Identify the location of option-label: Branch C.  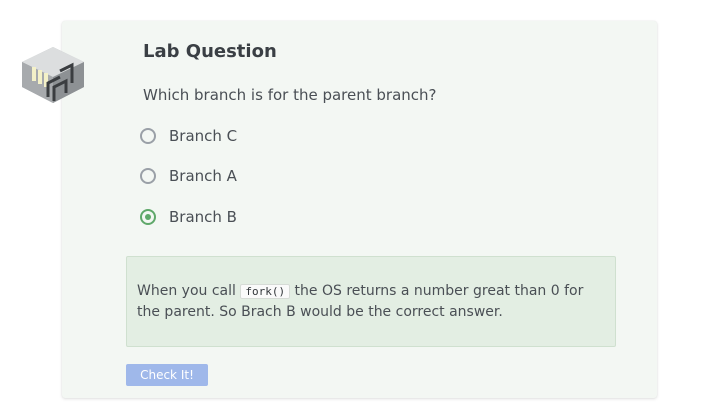
(203, 136).